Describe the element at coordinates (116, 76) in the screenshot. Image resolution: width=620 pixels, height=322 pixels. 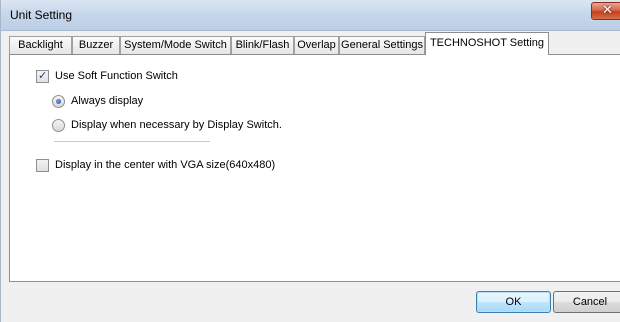
I see `use-soft-function-switch-label: Use Soft Function Switch` at that location.